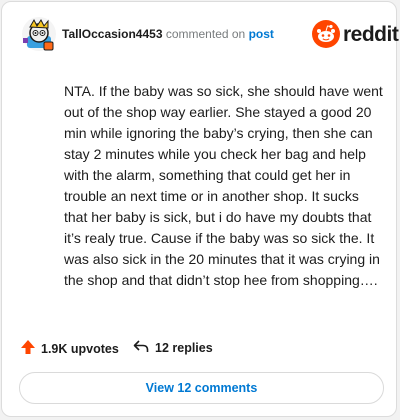 The image size is (400, 420). What do you see at coordinates (326, 34) in the screenshot?
I see `reddit-logo-icon` at bounding box center [326, 34].